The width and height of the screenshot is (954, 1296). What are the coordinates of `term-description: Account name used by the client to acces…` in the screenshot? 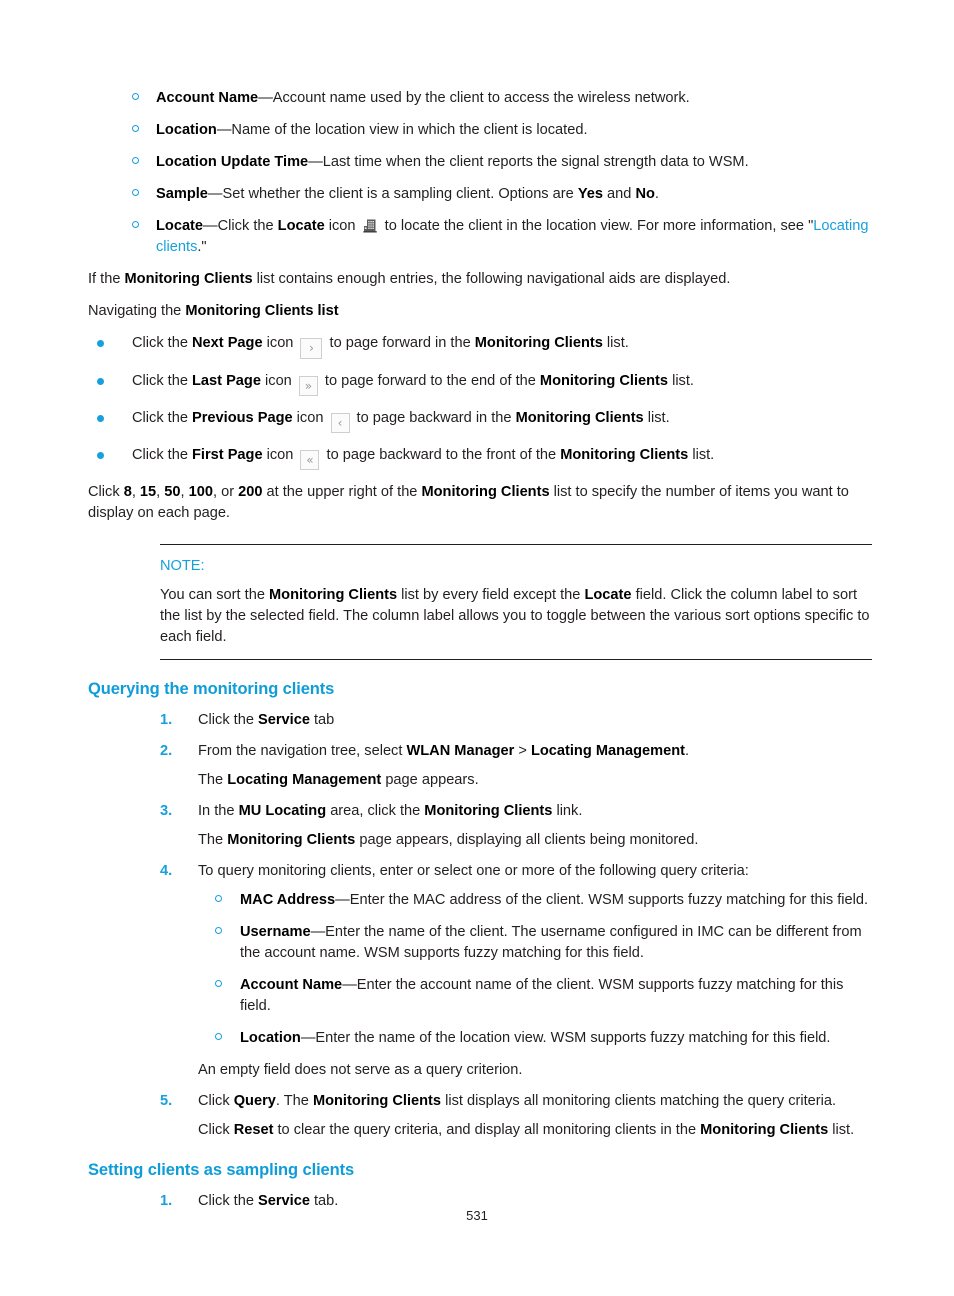 It's located at (481, 98).